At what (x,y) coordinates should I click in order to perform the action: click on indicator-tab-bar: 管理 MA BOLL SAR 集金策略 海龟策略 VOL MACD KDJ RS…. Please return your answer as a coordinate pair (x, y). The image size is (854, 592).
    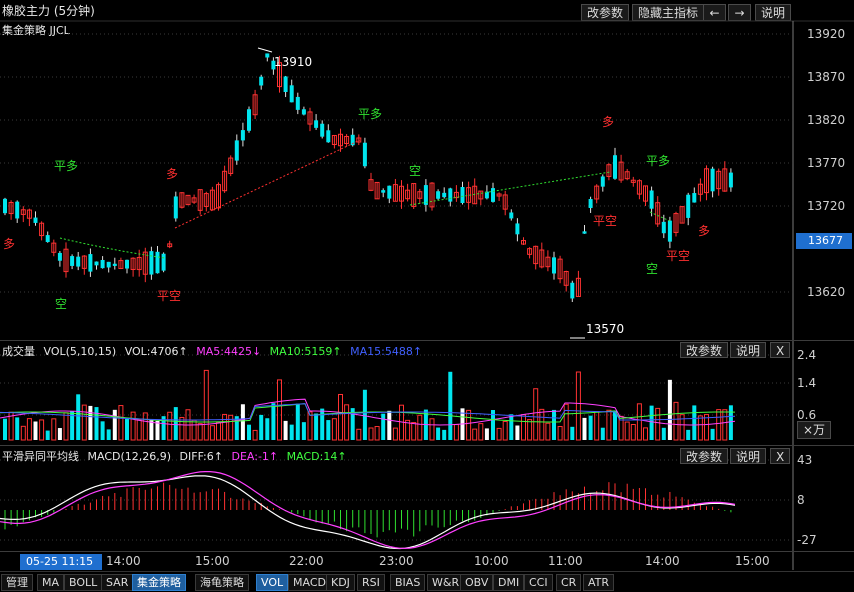
    Looking at the image, I should click on (427, 581).